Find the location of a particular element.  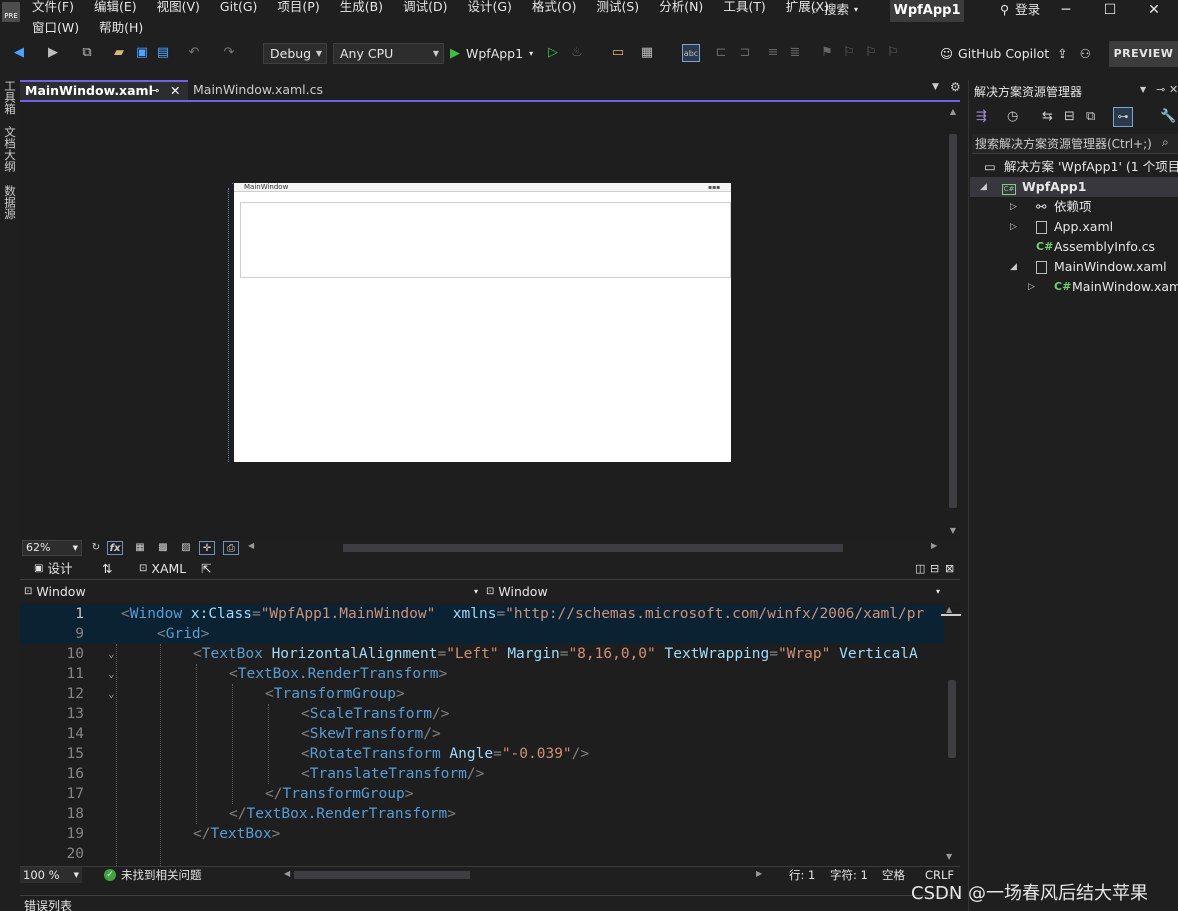

artboard-icon: ▨ is located at coordinates (186, 548).